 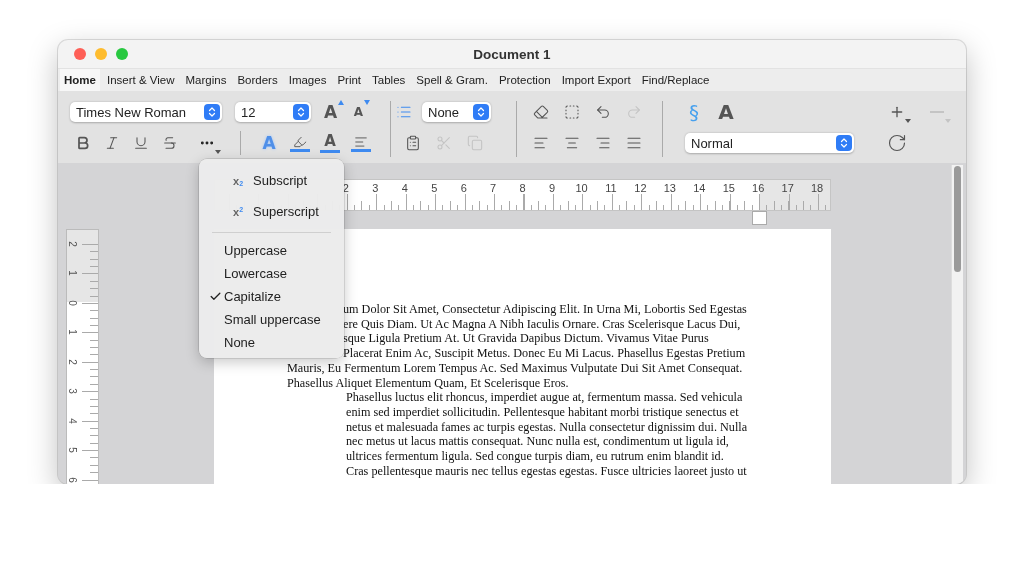 What do you see at coordinates (524, 80) in the screenshot?
I see `tab: Protection` at bounding box center [524, 80].